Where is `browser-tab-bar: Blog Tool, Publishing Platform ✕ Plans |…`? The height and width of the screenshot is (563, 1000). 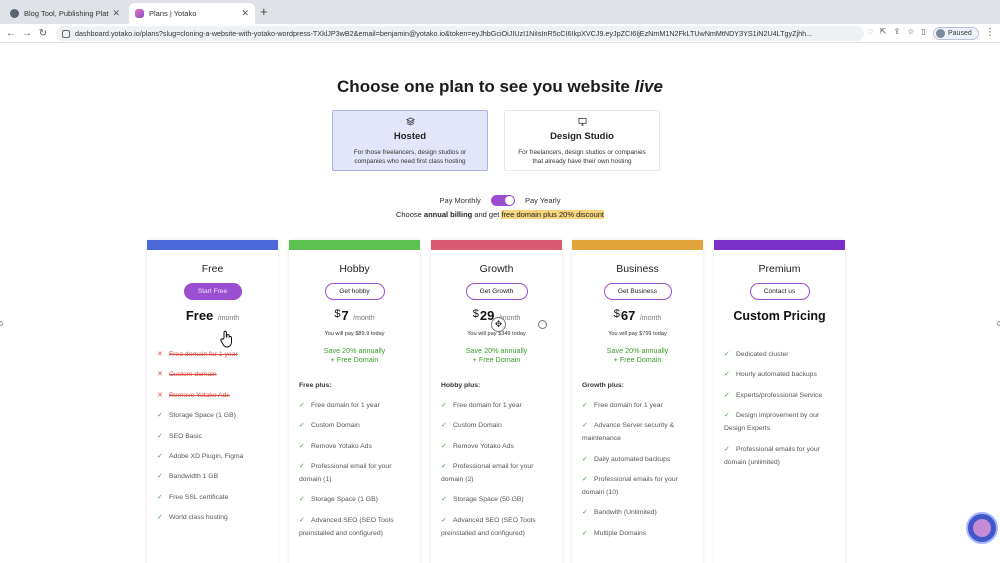 browser-tab-bar: Blog Tool, Publishing Platform ✕ Plans |… is located at coordinates (500, 12).